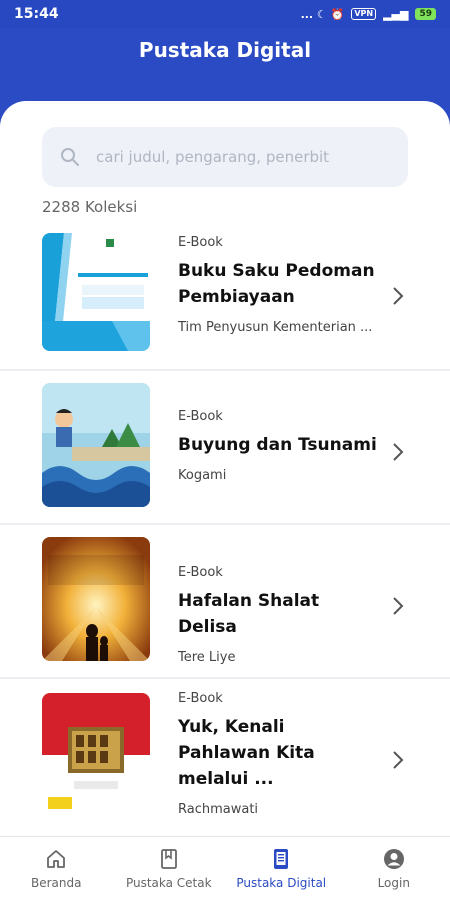  What do you see at coordinates (393, 883) in the screenshot?
I see `tab-label: Login` at bounding box center [393, 883].